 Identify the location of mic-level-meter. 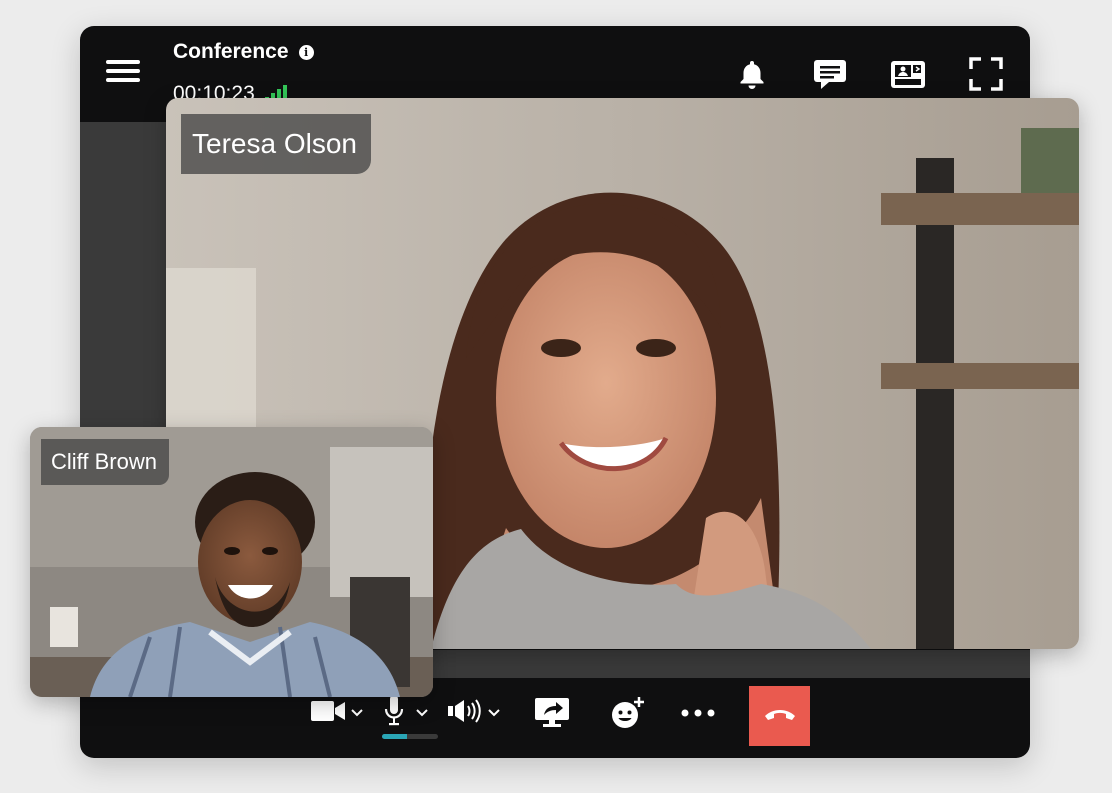
(410, 736).